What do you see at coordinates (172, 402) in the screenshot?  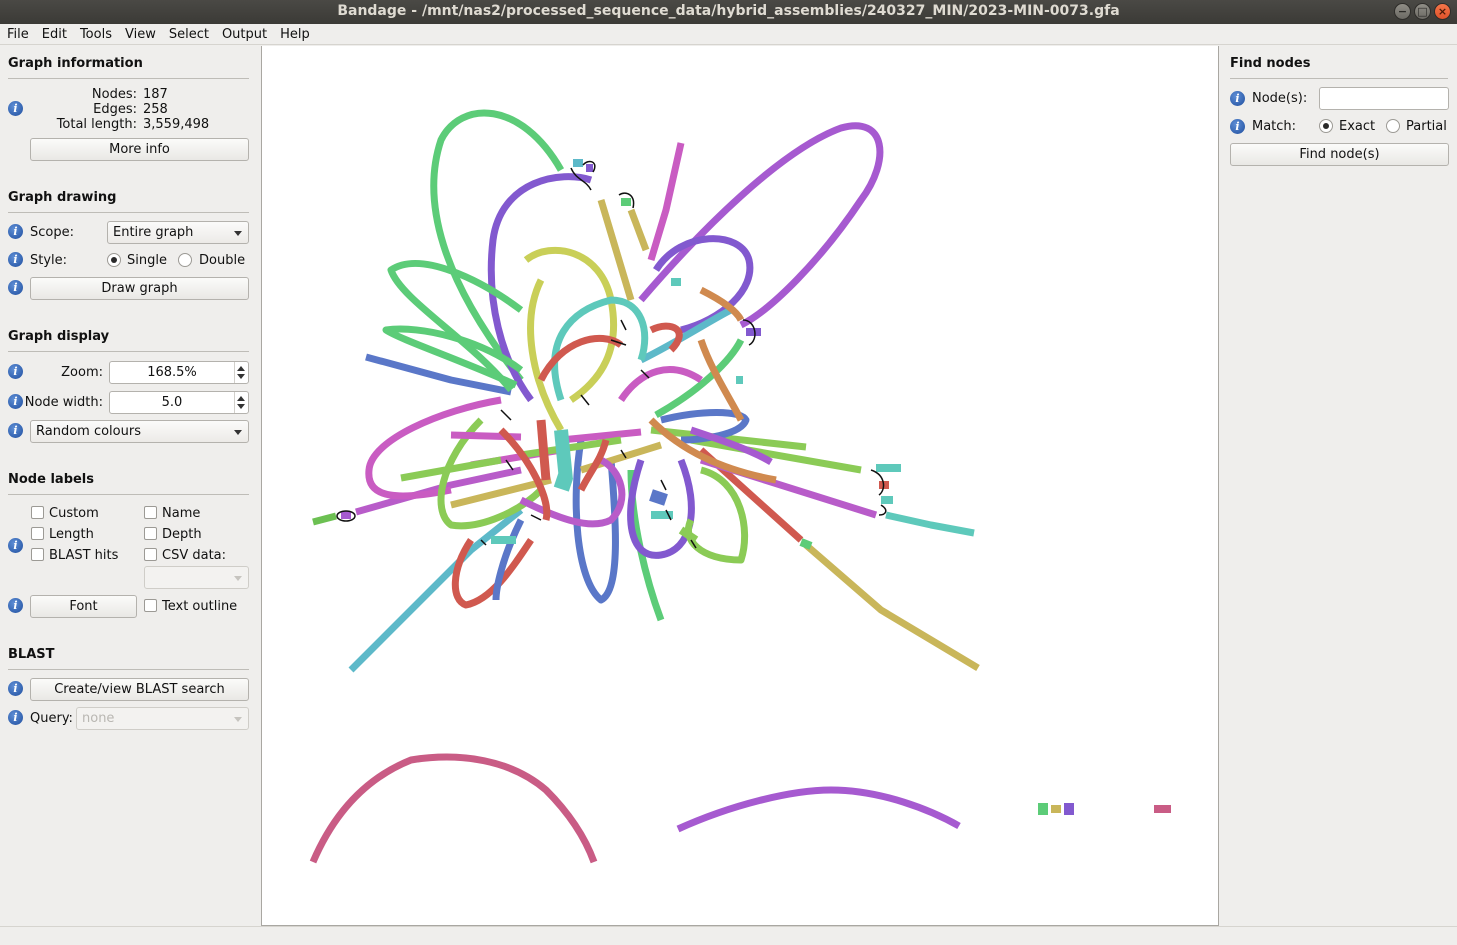 I see `node-width-value: 5.0` at bounding box center [172, 402].